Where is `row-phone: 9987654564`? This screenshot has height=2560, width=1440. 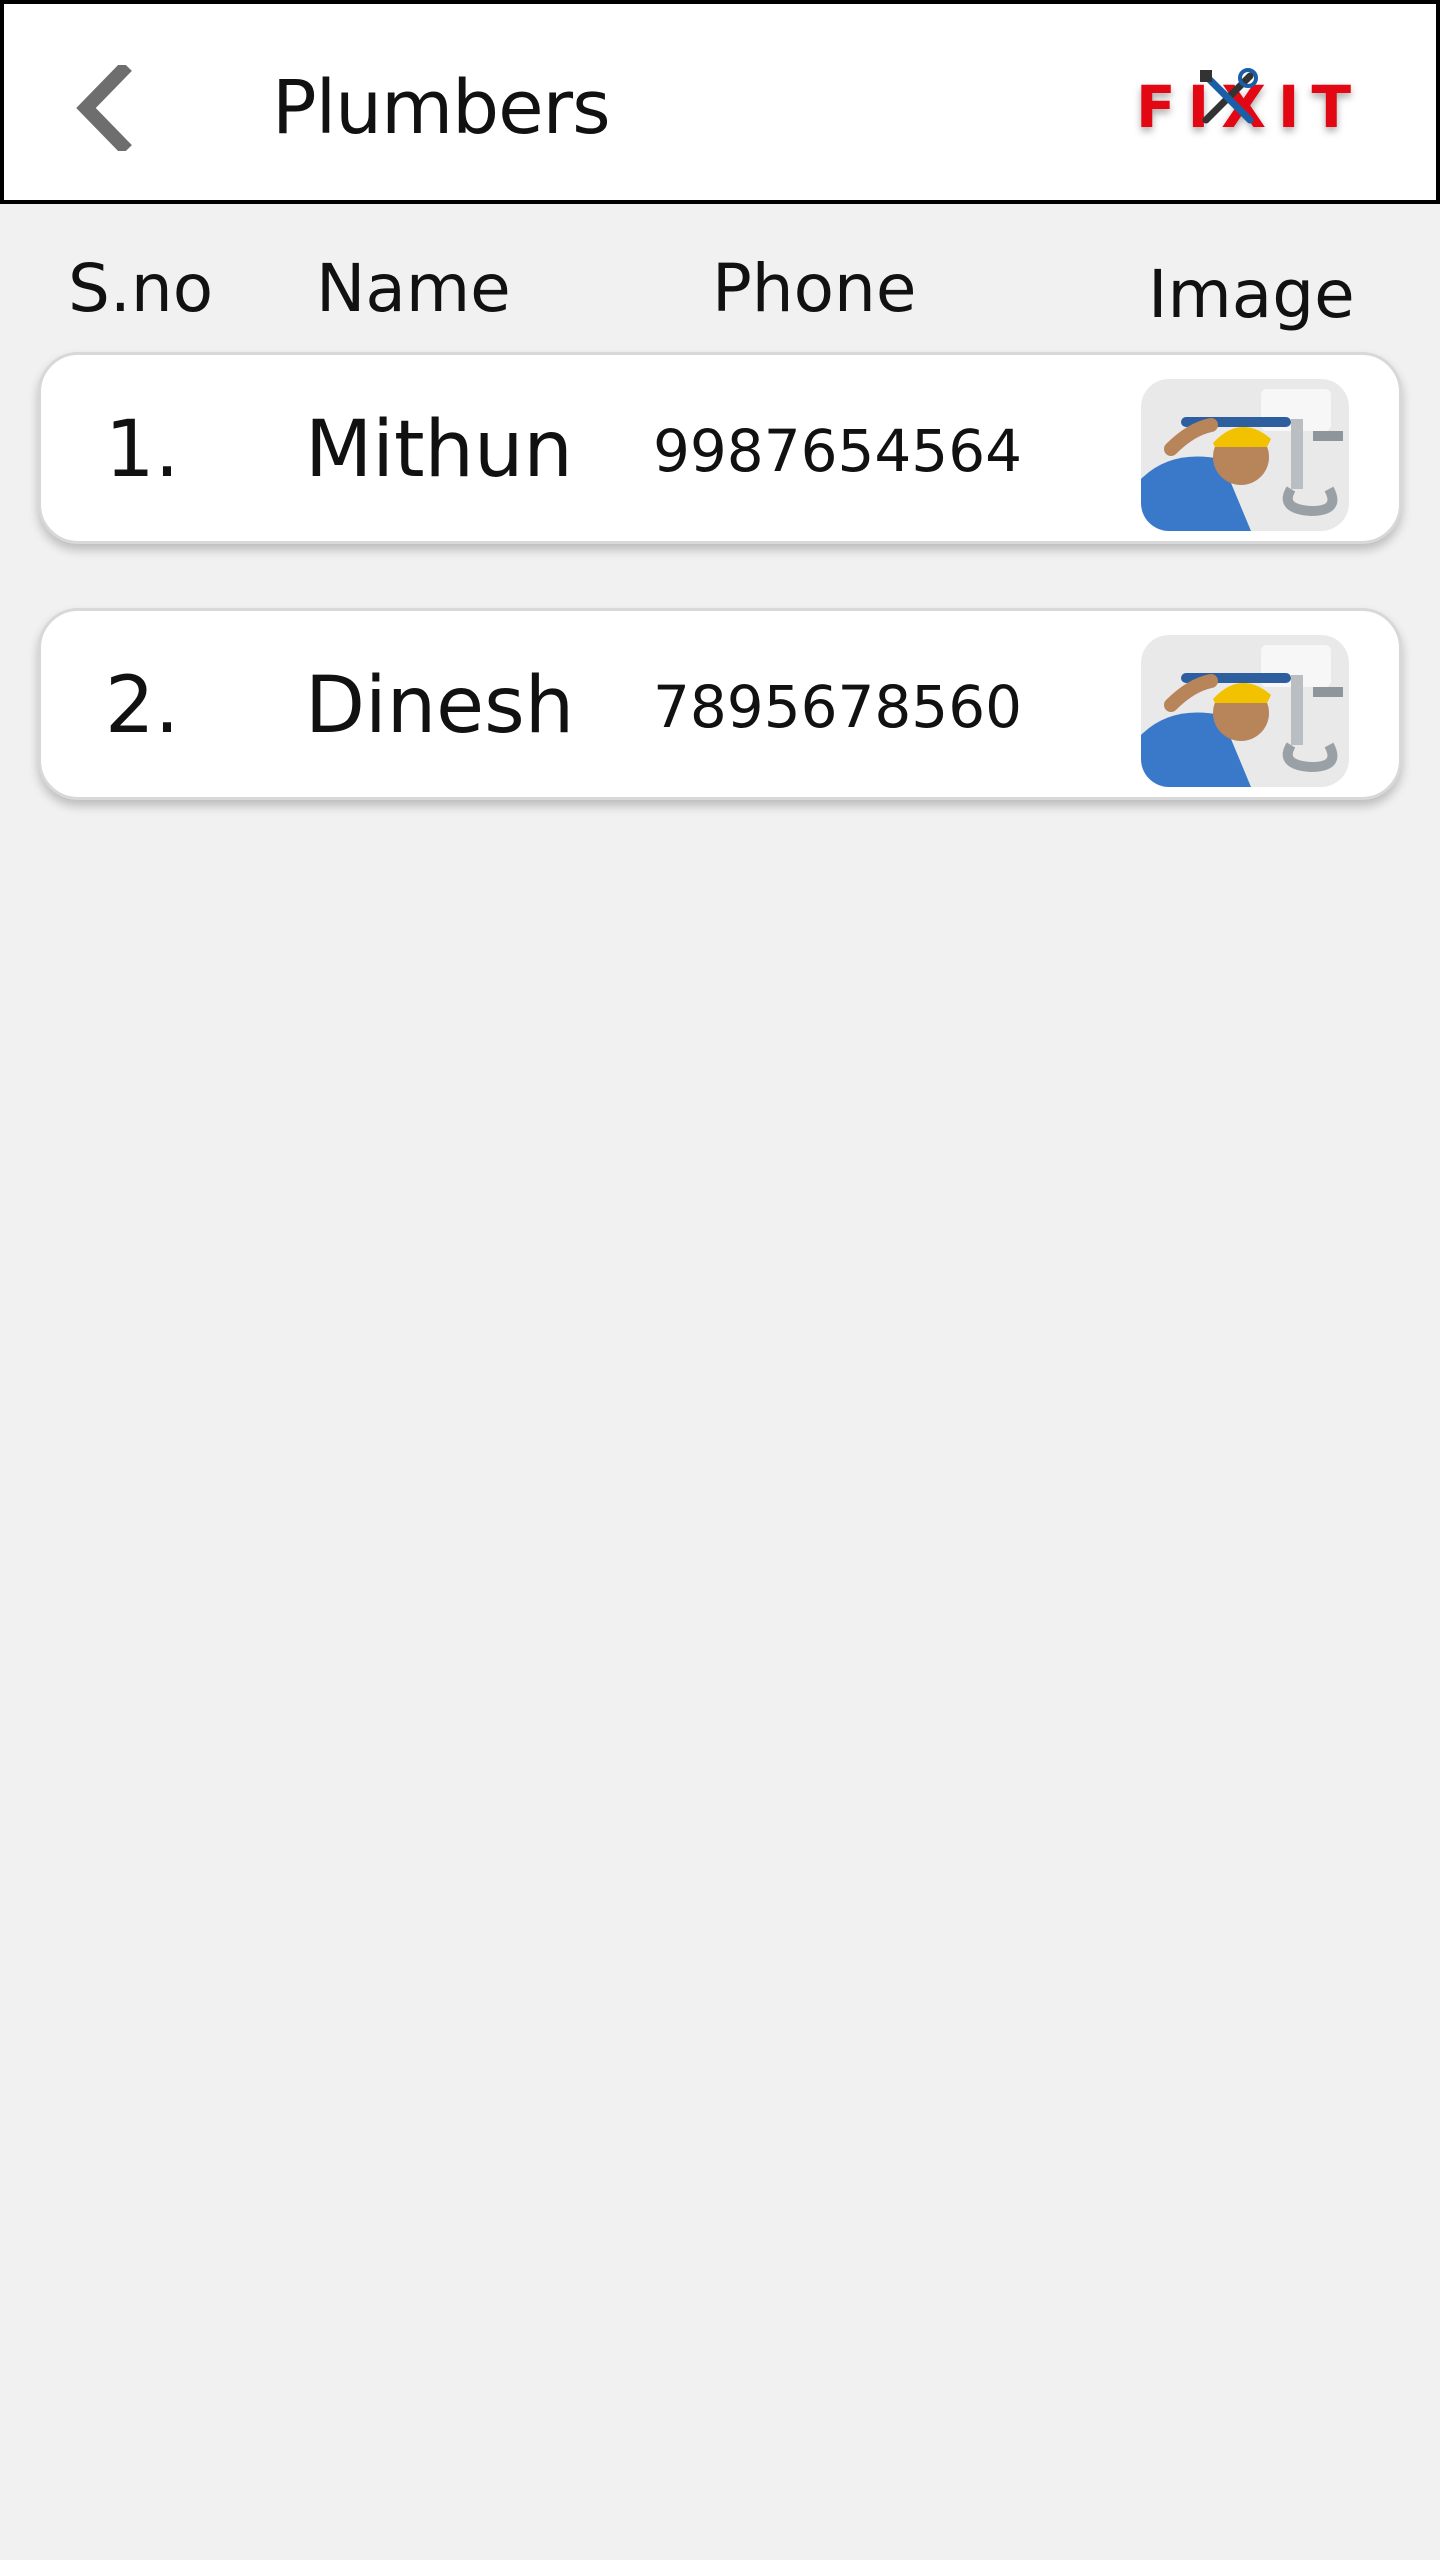 row-phone: 9987654564 is located at coordinates (837, 451).